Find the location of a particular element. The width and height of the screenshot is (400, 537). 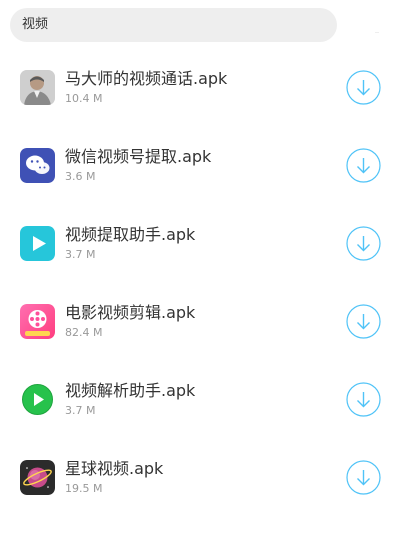

list-item: 微信视频号提取.apk 3.6 M is located at coordinates (200, 167).